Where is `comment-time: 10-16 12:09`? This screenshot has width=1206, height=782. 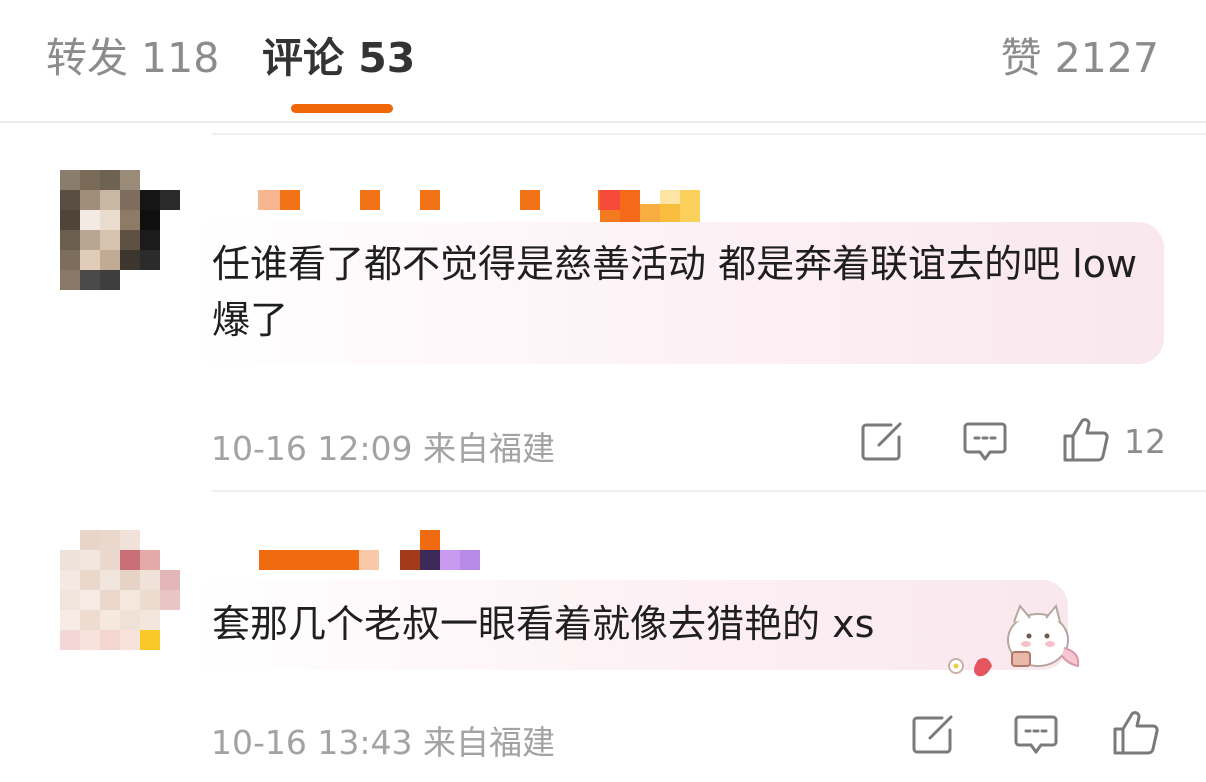
comment-time: 10-16 12:09 is located at coordinates (312, 448).